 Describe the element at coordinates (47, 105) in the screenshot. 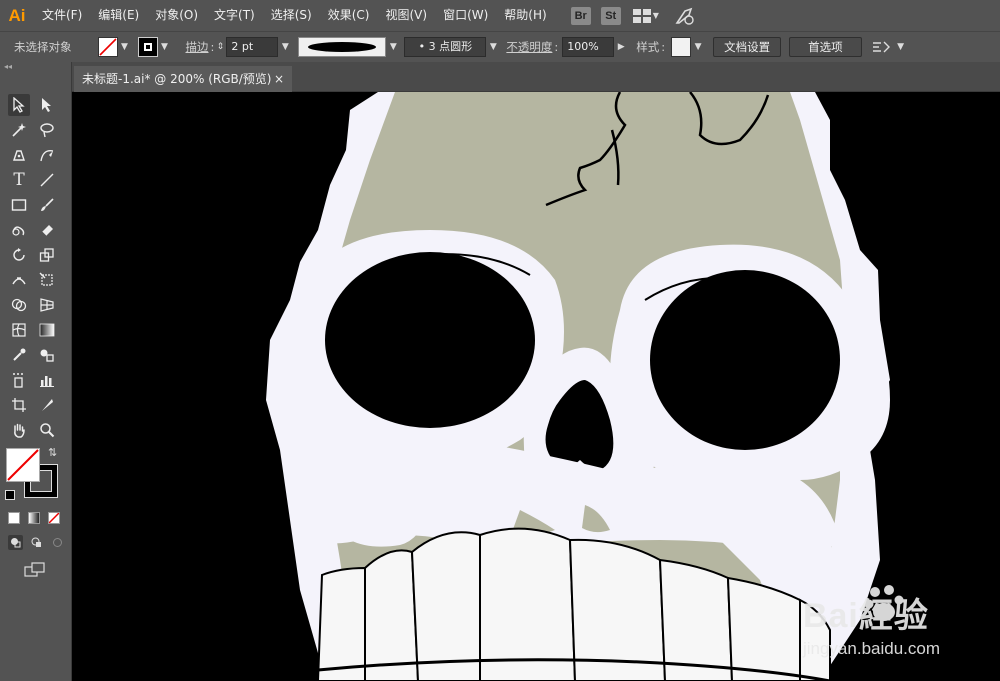

I see `direct-selection-tool-icon` at that location.